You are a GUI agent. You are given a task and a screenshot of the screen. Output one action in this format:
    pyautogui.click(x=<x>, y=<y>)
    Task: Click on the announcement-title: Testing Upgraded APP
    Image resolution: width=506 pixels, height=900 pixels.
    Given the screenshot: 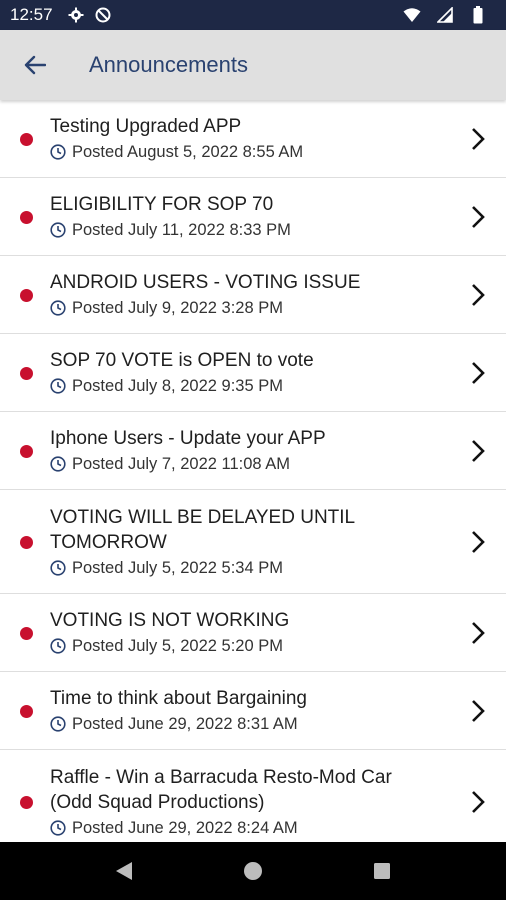 What is the action you would take?
    pyautogui.click(x=146, y=126)
    